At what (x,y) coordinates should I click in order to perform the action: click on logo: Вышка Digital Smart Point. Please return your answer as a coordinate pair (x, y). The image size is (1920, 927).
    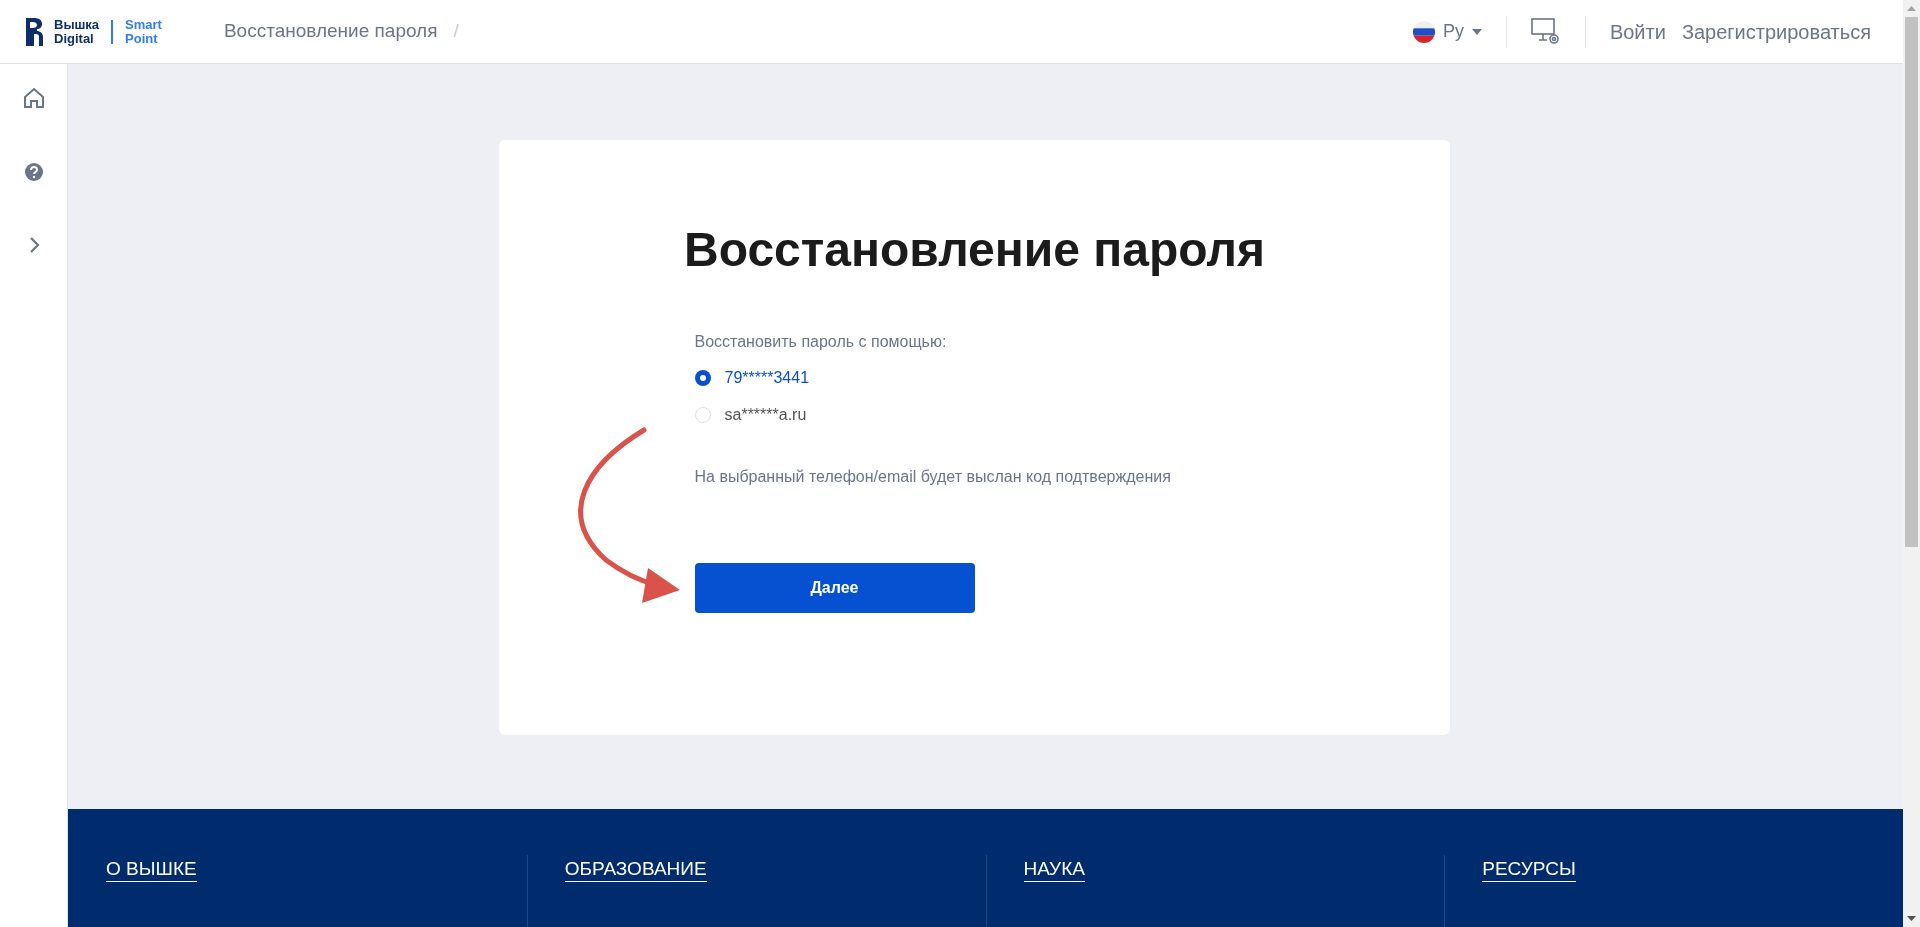
    Looking at the image, I should click on (93, 31).